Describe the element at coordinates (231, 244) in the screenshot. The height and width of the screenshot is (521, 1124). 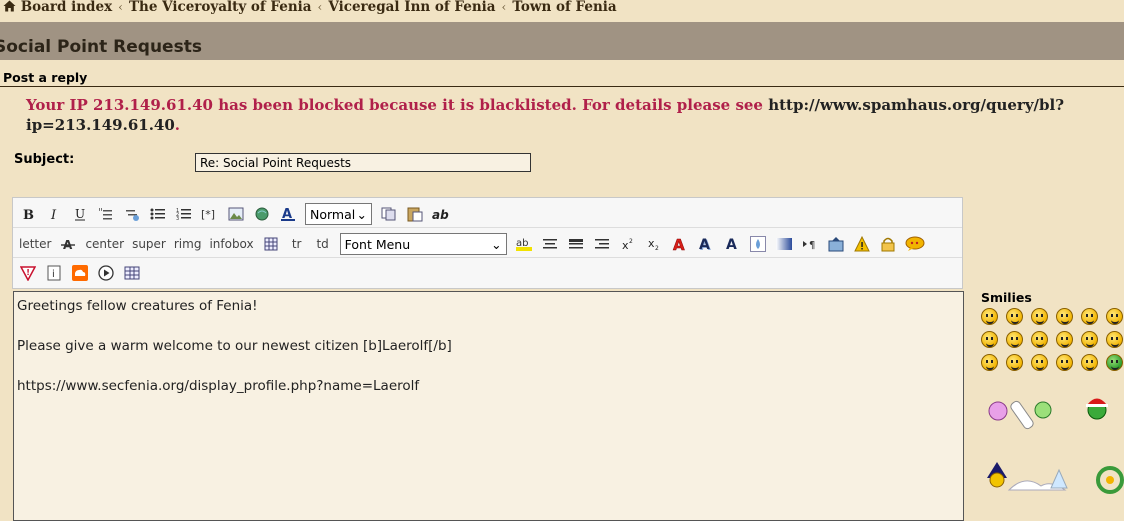
I see `infobox-button: infobox` at that location.